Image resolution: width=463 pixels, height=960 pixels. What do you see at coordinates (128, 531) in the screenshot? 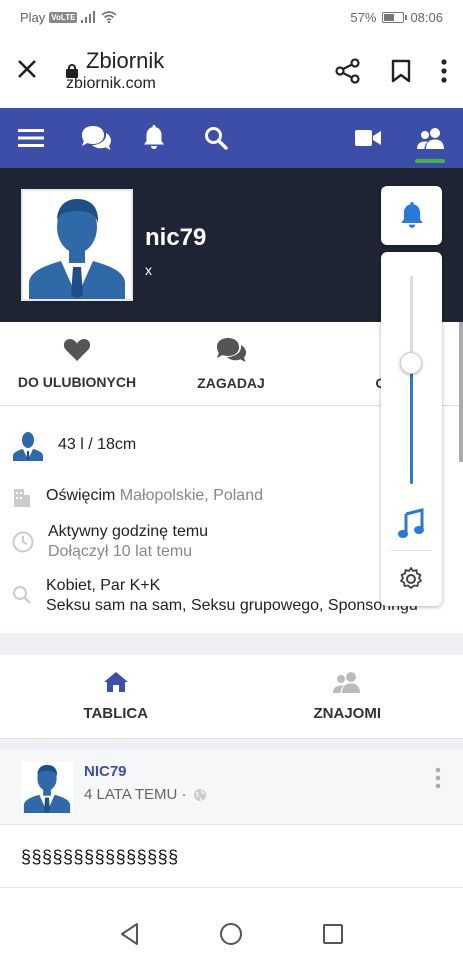
I see `last-active: Aktywny godzinę temu` at bounding box center [128, 531].